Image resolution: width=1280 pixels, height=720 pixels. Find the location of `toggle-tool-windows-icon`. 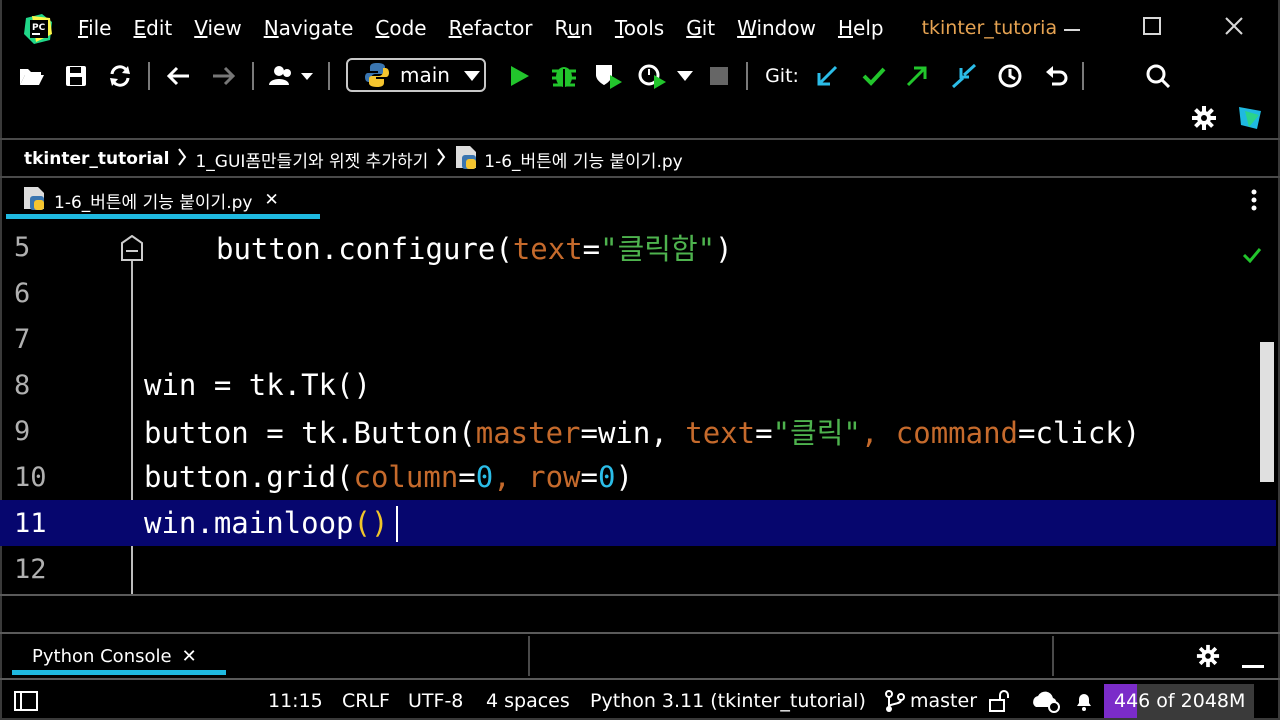

toggle-tool-windows-icon is located at coordinates (26, 701).